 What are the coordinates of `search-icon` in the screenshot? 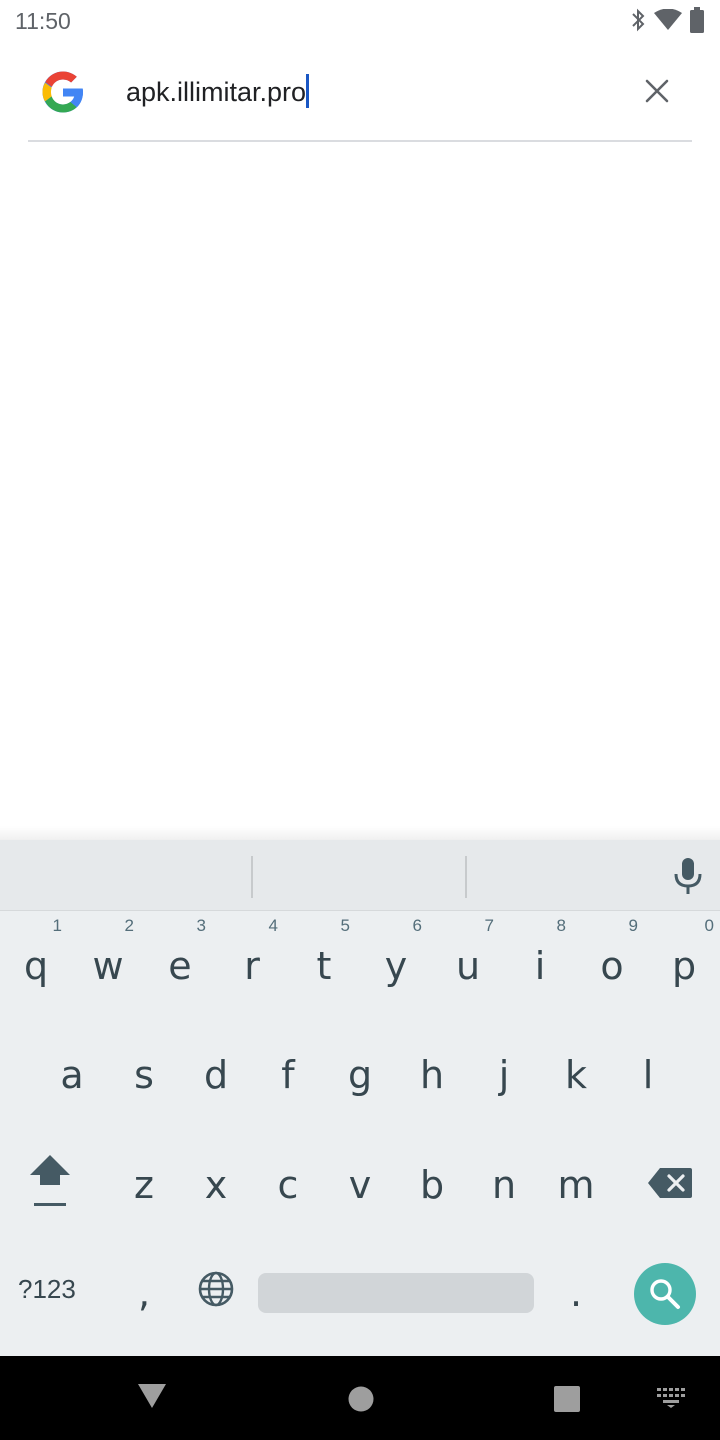 It's located at (665, 1296).